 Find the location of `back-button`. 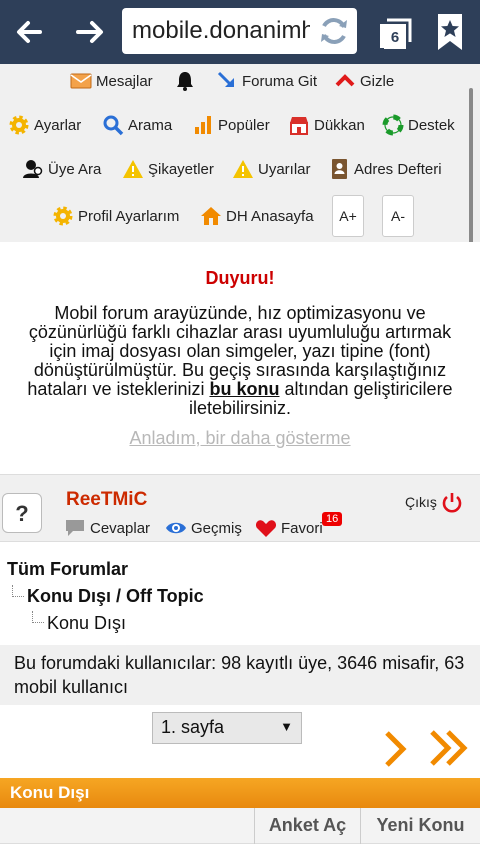

back-button is located at coordinates (30, 32).